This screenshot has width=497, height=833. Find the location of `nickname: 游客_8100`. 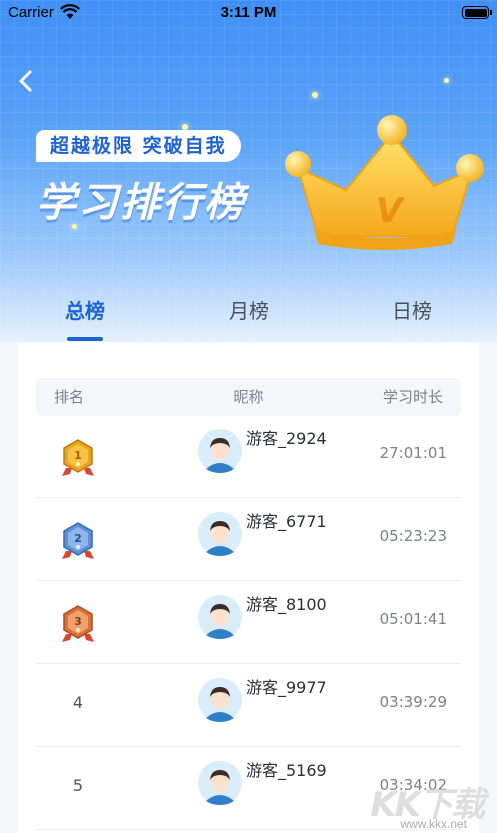

nickname: 游客_8100 is located at coordinates (286, 604).